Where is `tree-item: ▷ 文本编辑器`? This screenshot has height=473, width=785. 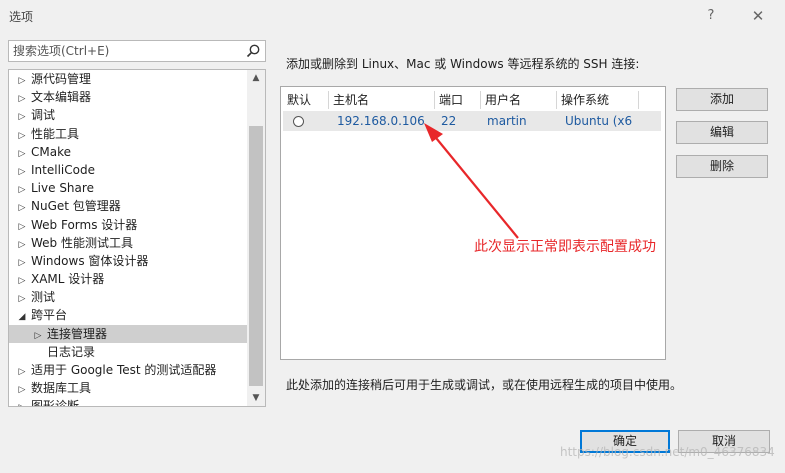
tree-item: ▷ 文本编辑器 is located at coordinates (128, 97).